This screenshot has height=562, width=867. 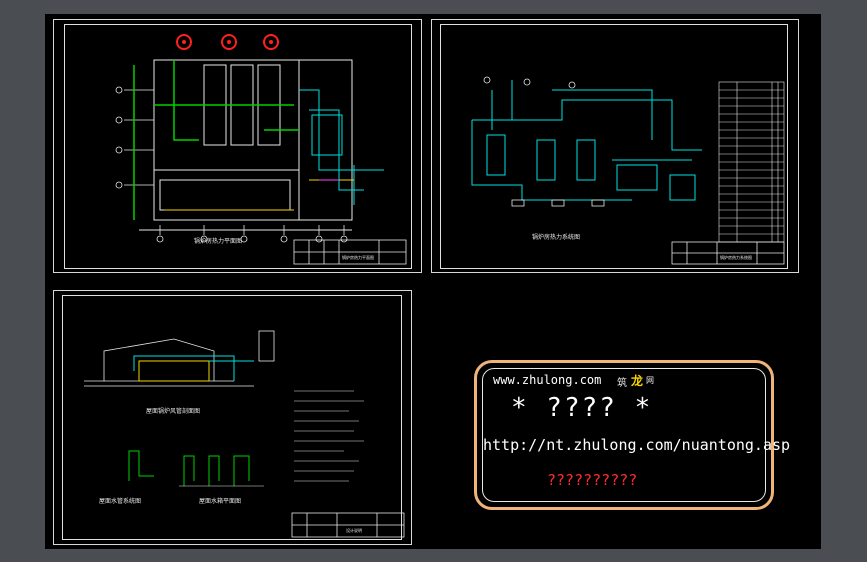 What do you see at coordinates (556, 237) in the screenshot?
I see `system-caption: 锅炉房热力系统图` at bounding box center [556, 237].